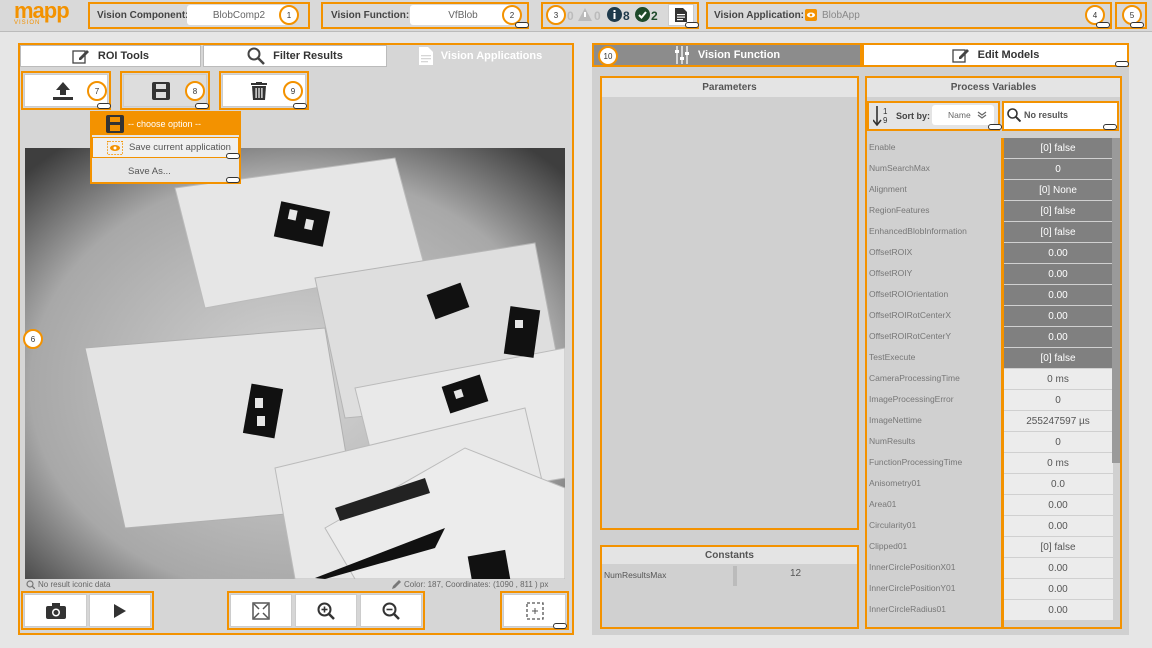 The width and height of the screenshot is (1152, 648). Describe the element at coordinates (115, 147) in the screenshot. I see `eye-icon` at that location.